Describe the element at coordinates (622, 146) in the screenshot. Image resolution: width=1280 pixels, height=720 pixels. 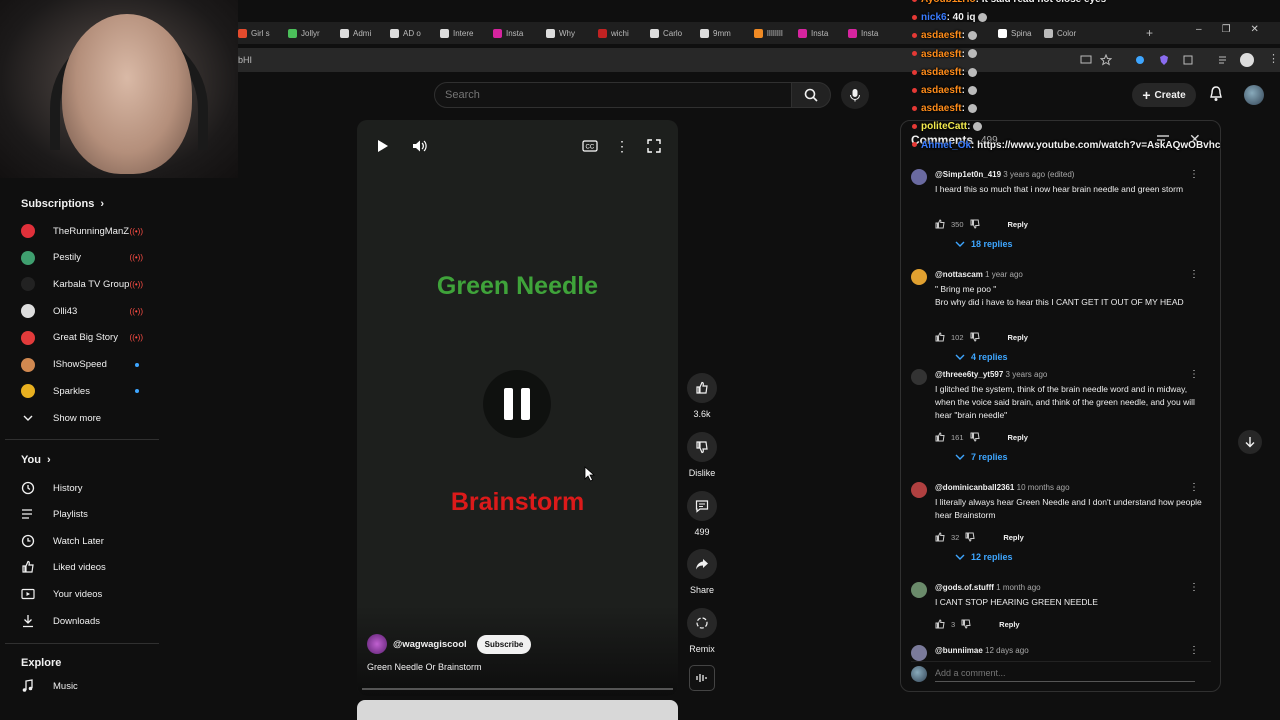
I see `more-options-icon: ⋮` at that location.